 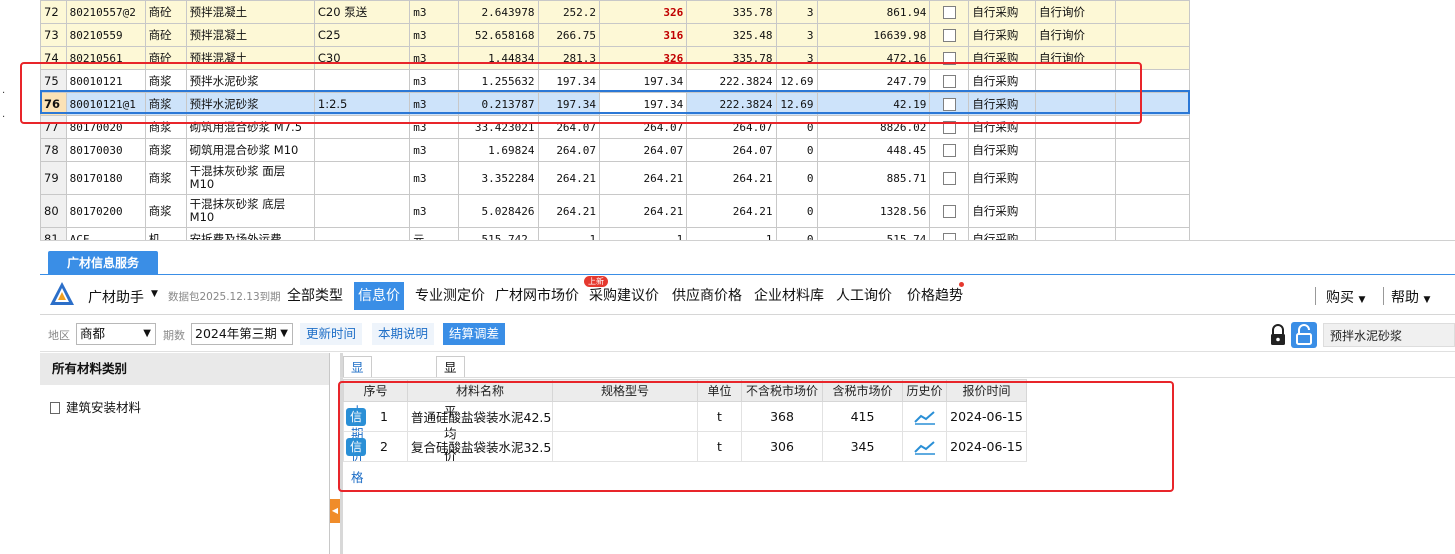 I want to click on cell-qty: 1.44834, so click(x=498, y=58).